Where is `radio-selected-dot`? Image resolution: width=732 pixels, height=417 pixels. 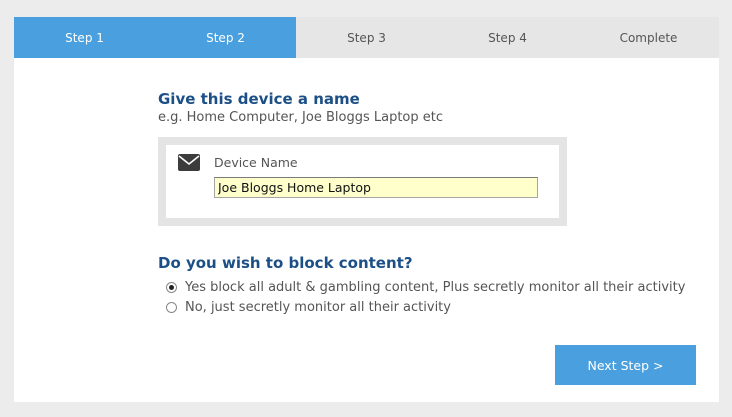 radio-selected-dot is located at coordinates (171, 287).